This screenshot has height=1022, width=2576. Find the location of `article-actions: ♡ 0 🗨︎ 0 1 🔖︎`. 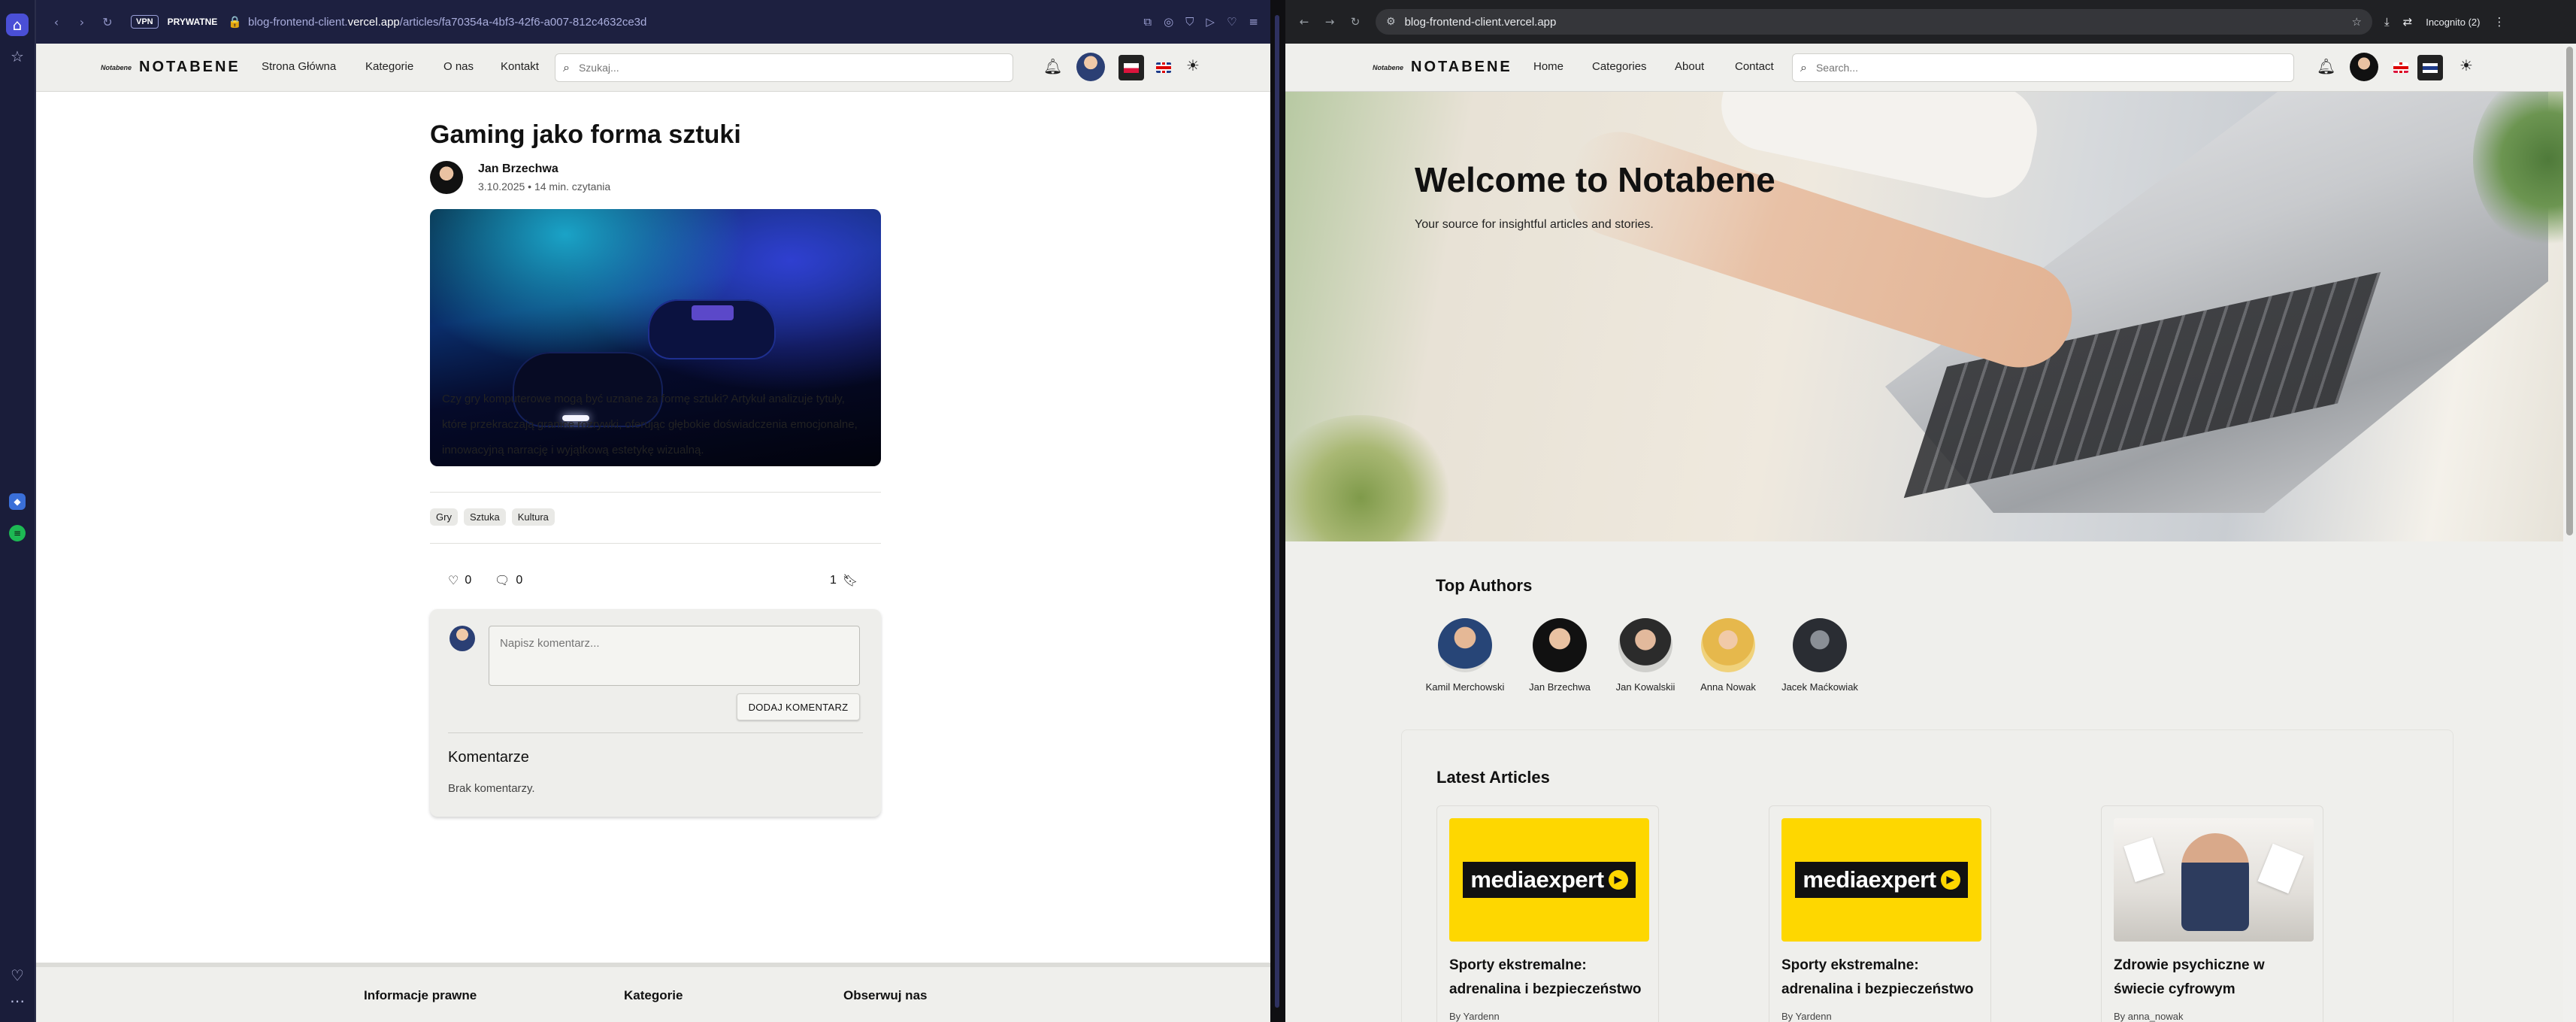

article-actions: ♡ 0 🗨︎ 0 1 🔖︎ is located at coordinates (655, 584).